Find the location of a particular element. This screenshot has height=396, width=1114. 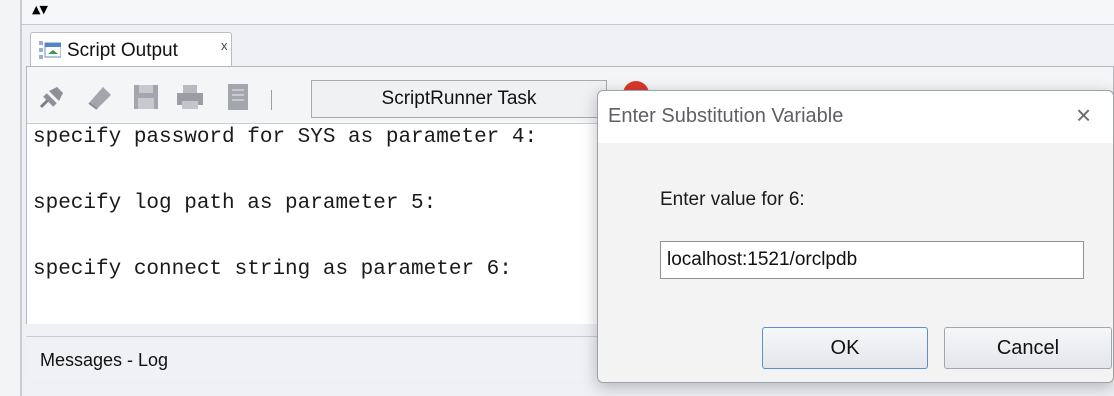

output-line: specify password for SYS as parameter 4: is located at coordinates (285, 137).